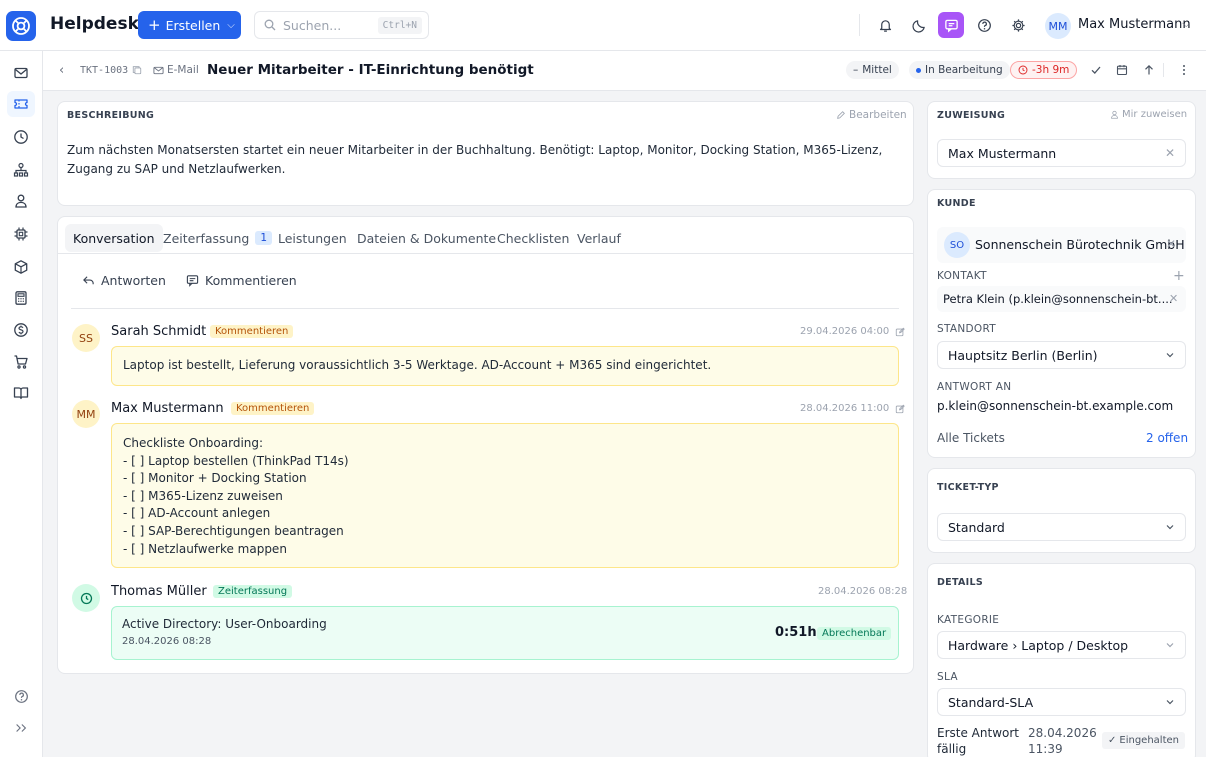  I want to click on channel-label: E-Mail, so click(183, 70).